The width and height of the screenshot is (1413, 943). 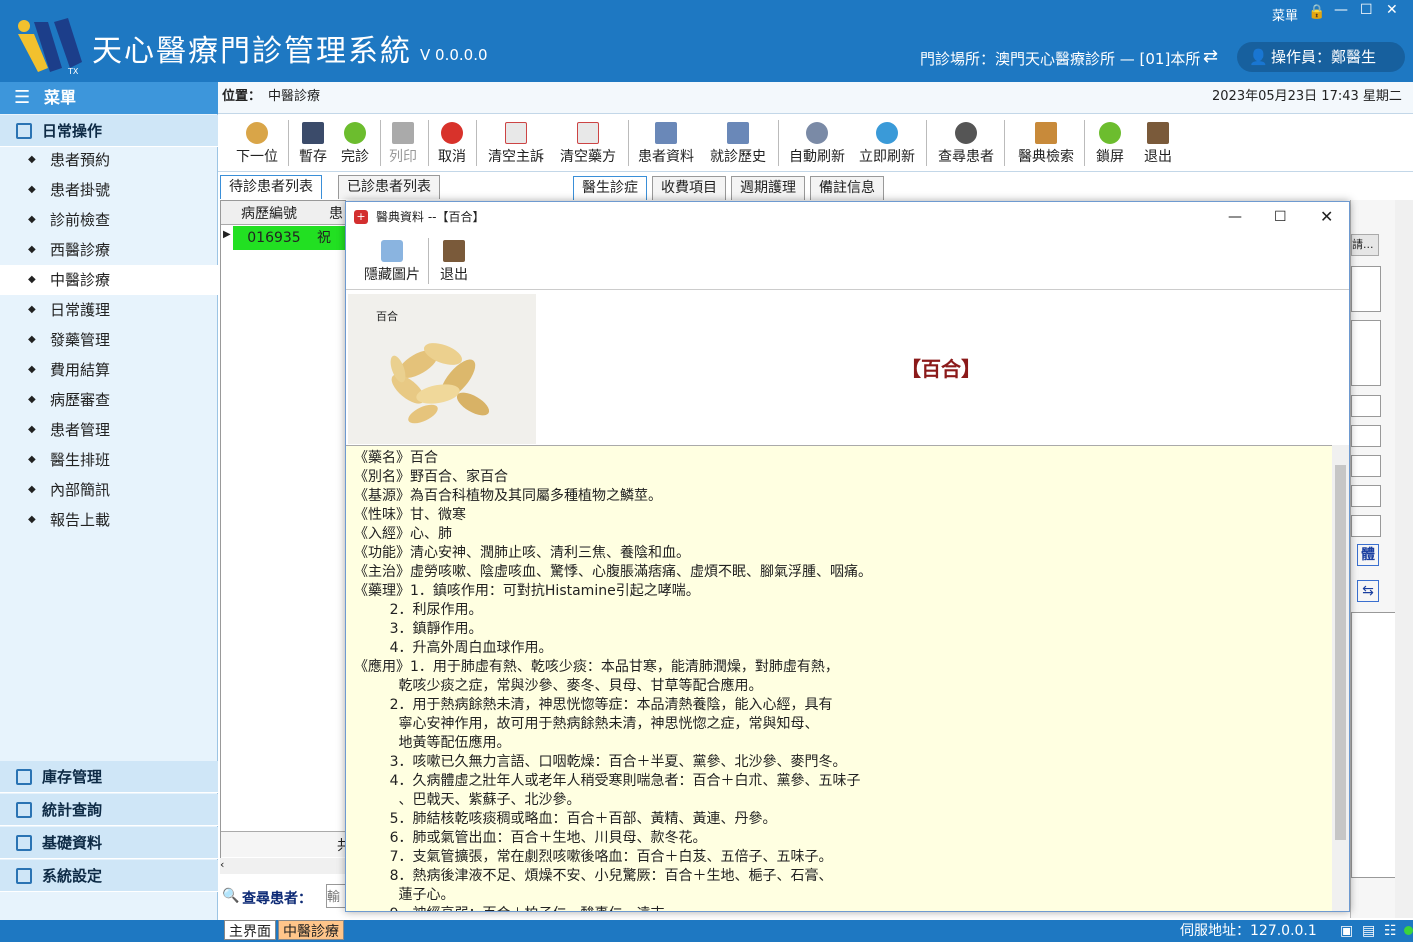 I want to click on lock-screen-button: 鎖屏, so click(x=1110, y=144).